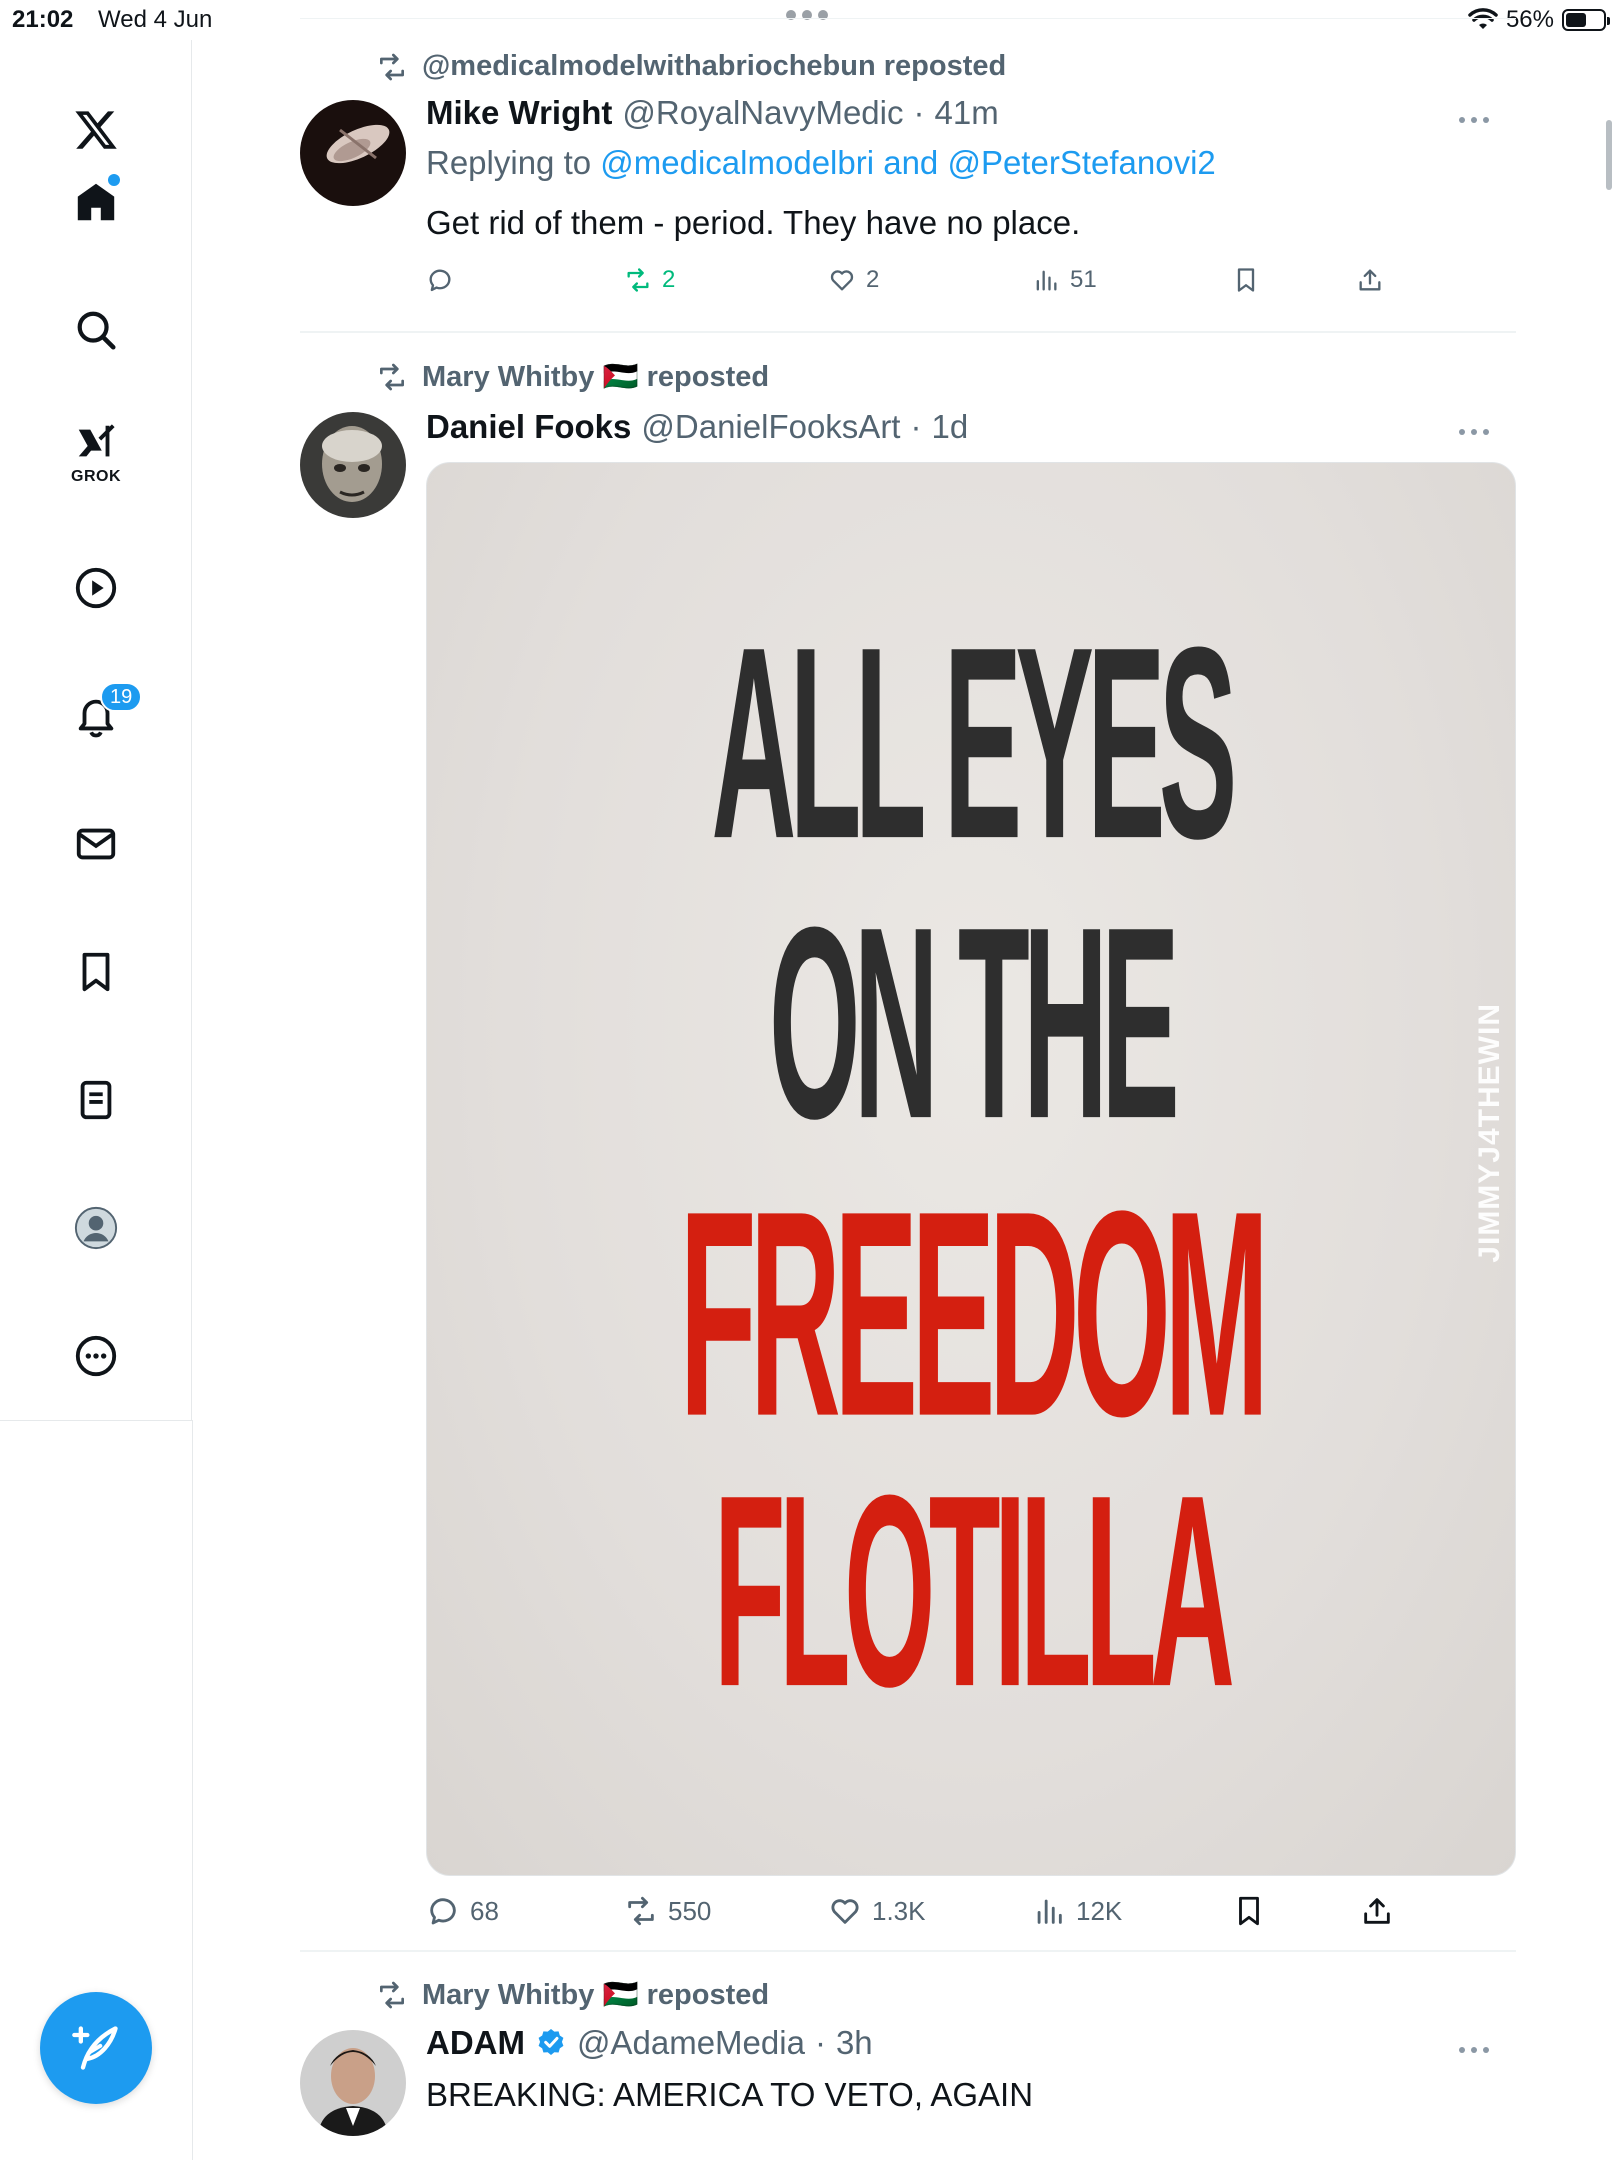 The image size is (1620, 2160). I want to click on repost-count: 550, so click(690, 1910).